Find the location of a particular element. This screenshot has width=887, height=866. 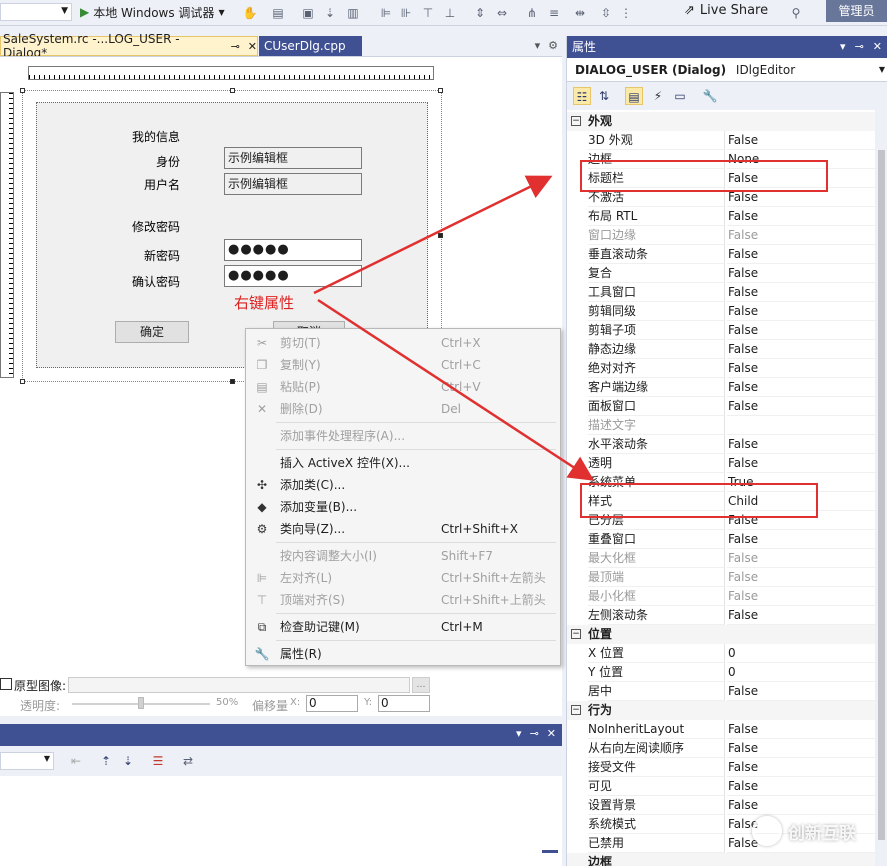

watermark: 创新互联 is located at coordinates (804, 831).